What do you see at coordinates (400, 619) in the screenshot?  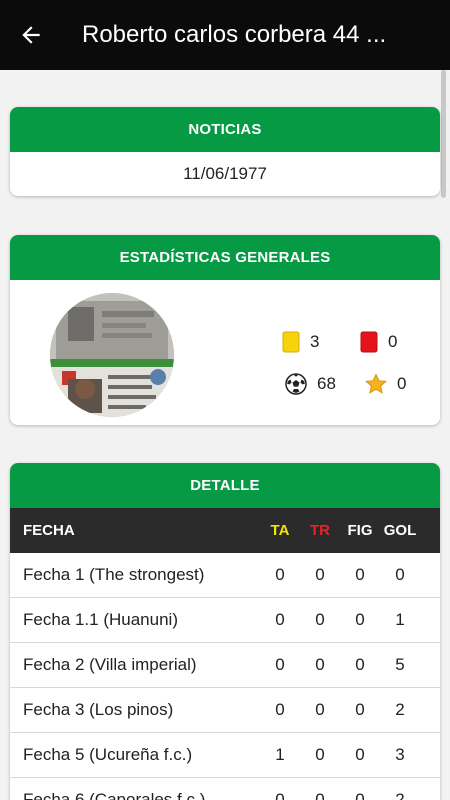 I see `row-gol: 1` at bounding box center [400, 619].